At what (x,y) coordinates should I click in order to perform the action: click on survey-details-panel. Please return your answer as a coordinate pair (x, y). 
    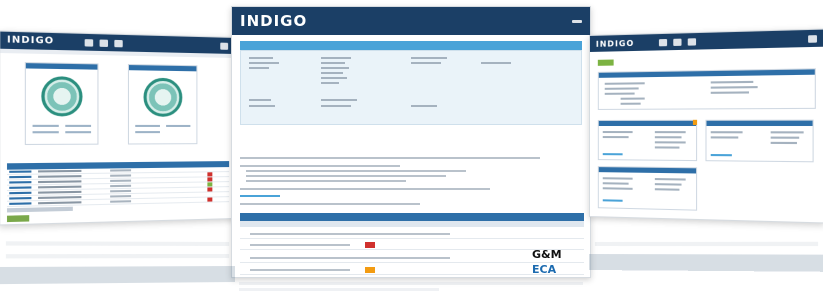
    Looking at the image, I should click on (411, 87).